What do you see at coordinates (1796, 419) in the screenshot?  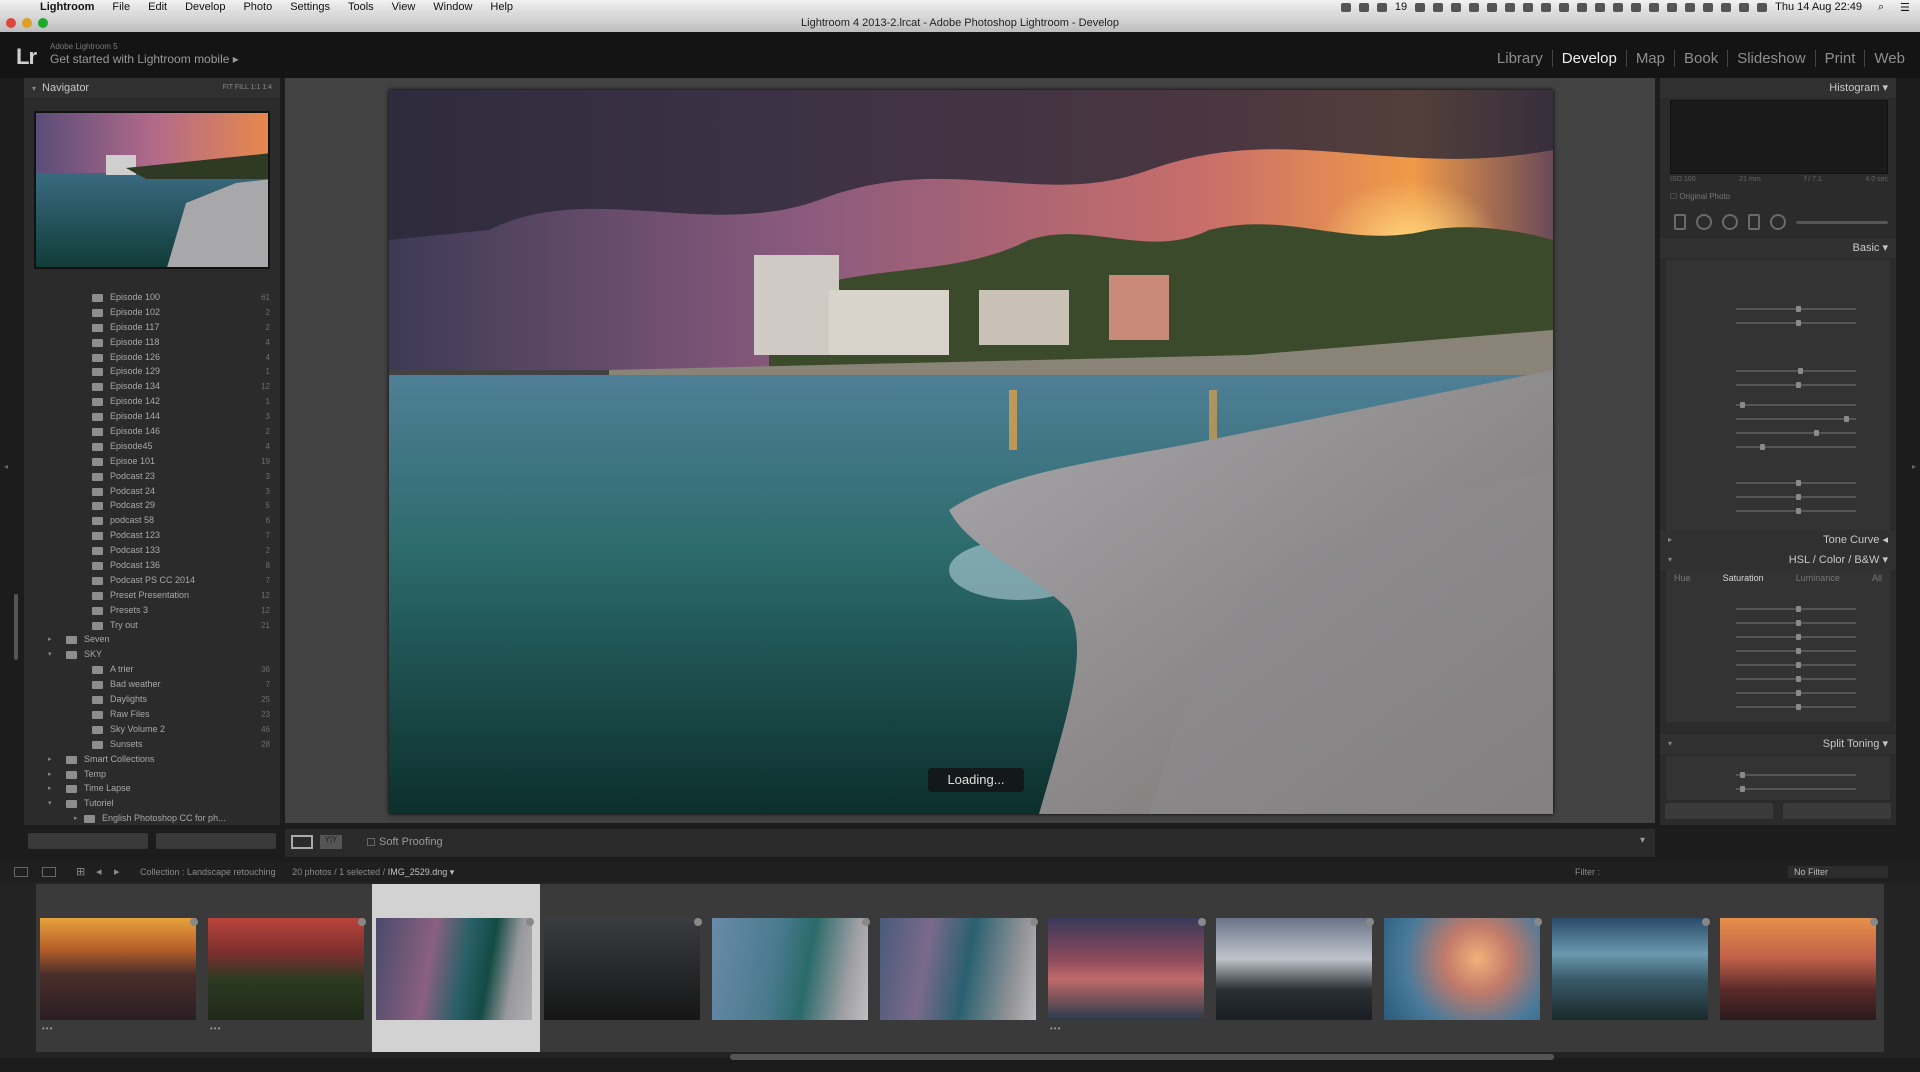 I see `shadows-slider` at bounding box center [1796, 419].